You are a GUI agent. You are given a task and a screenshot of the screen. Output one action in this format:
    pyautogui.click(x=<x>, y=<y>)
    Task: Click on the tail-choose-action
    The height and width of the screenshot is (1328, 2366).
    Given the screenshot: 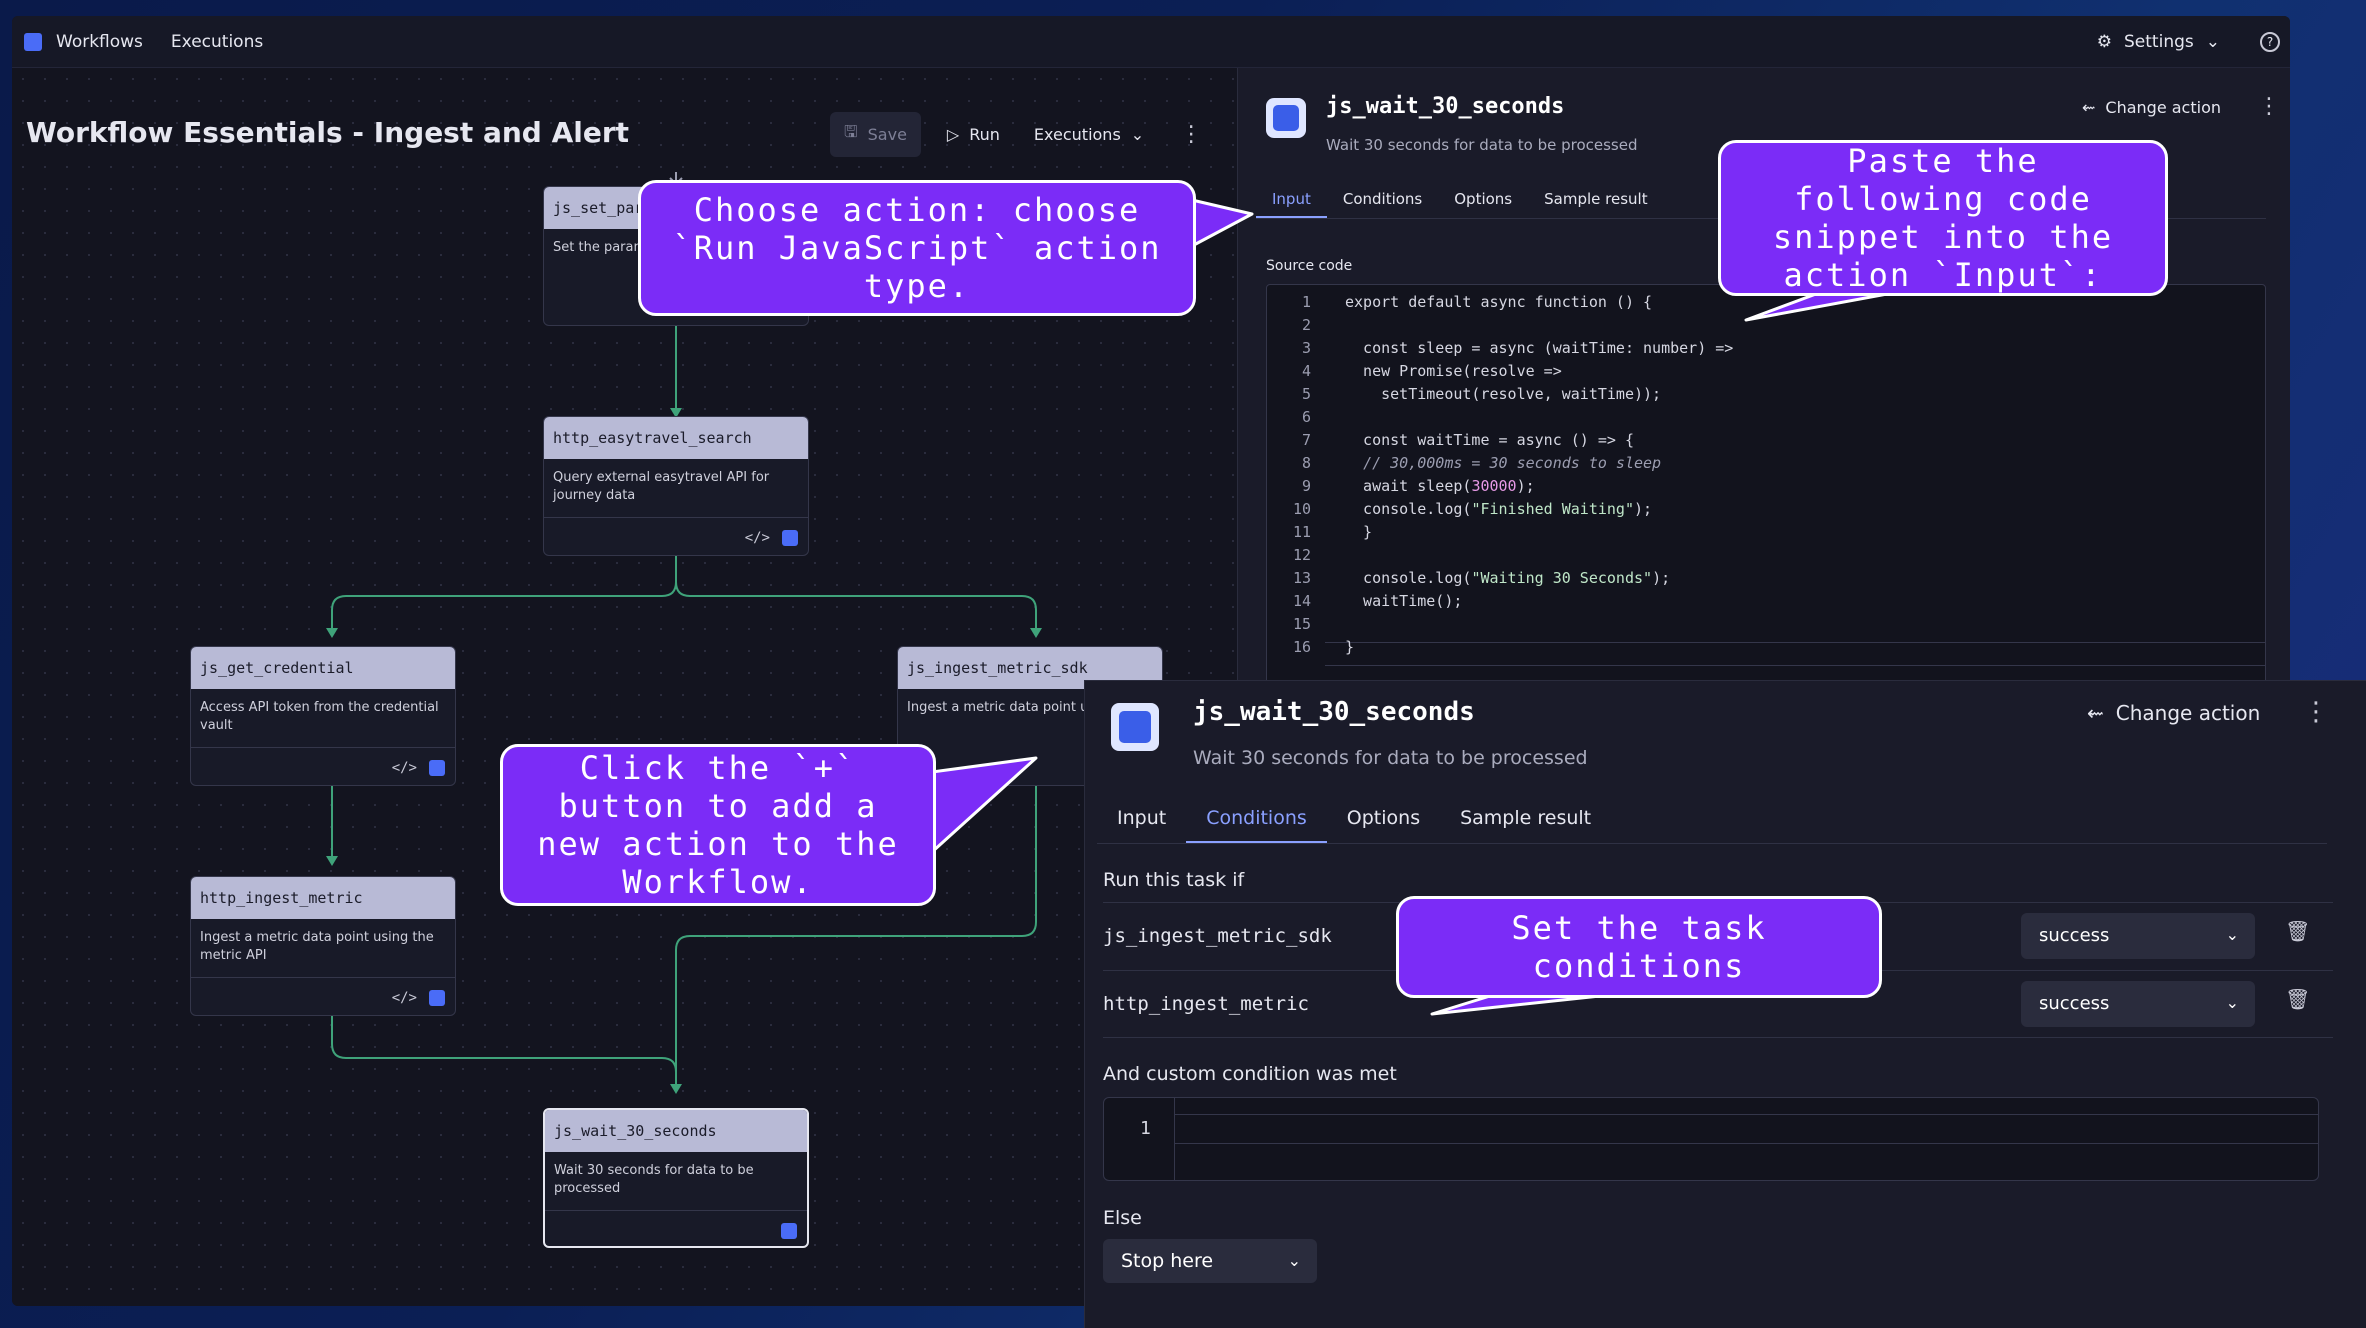 What is the action you would take?
    pyautogui.click(x=1222, y=223)
    